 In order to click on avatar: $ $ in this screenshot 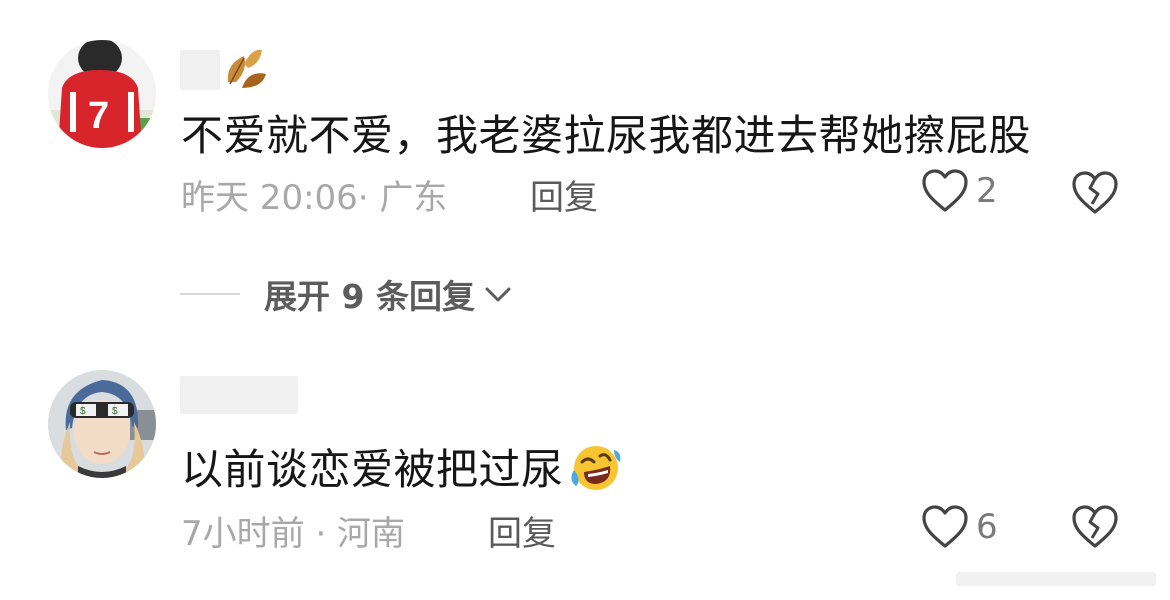, I will do `click(102, 424)`.